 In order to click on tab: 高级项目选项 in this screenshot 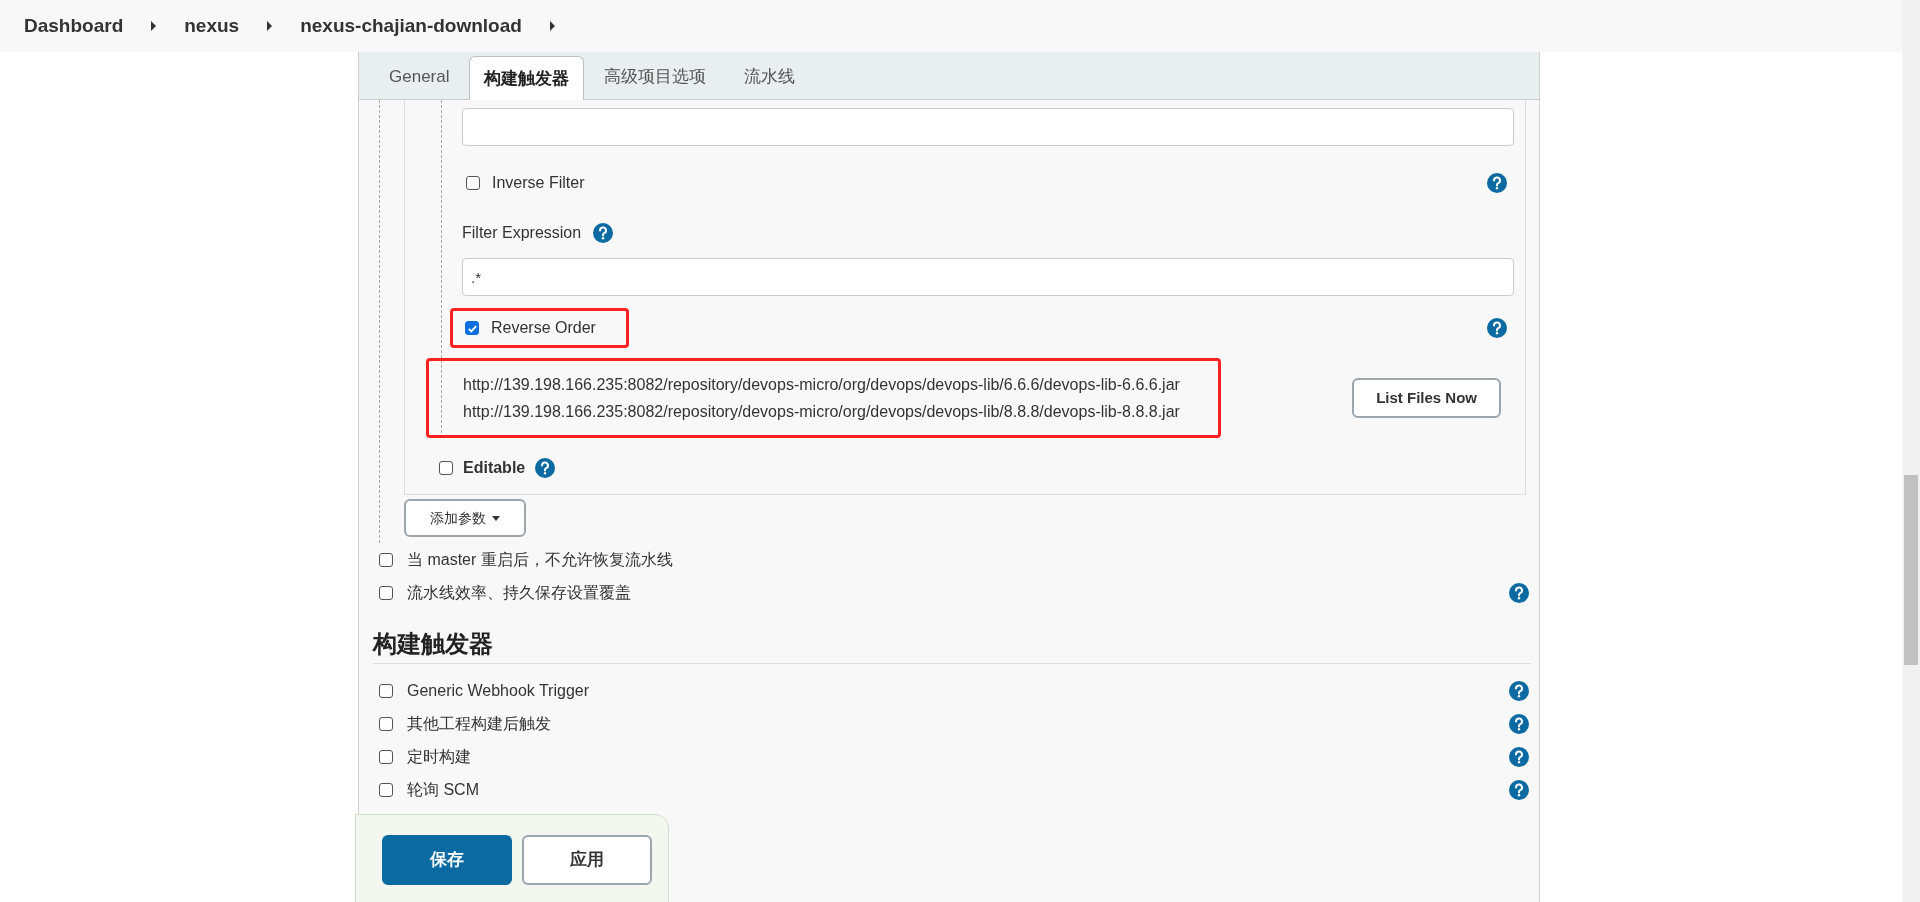, I will do `click(655, 77)`.